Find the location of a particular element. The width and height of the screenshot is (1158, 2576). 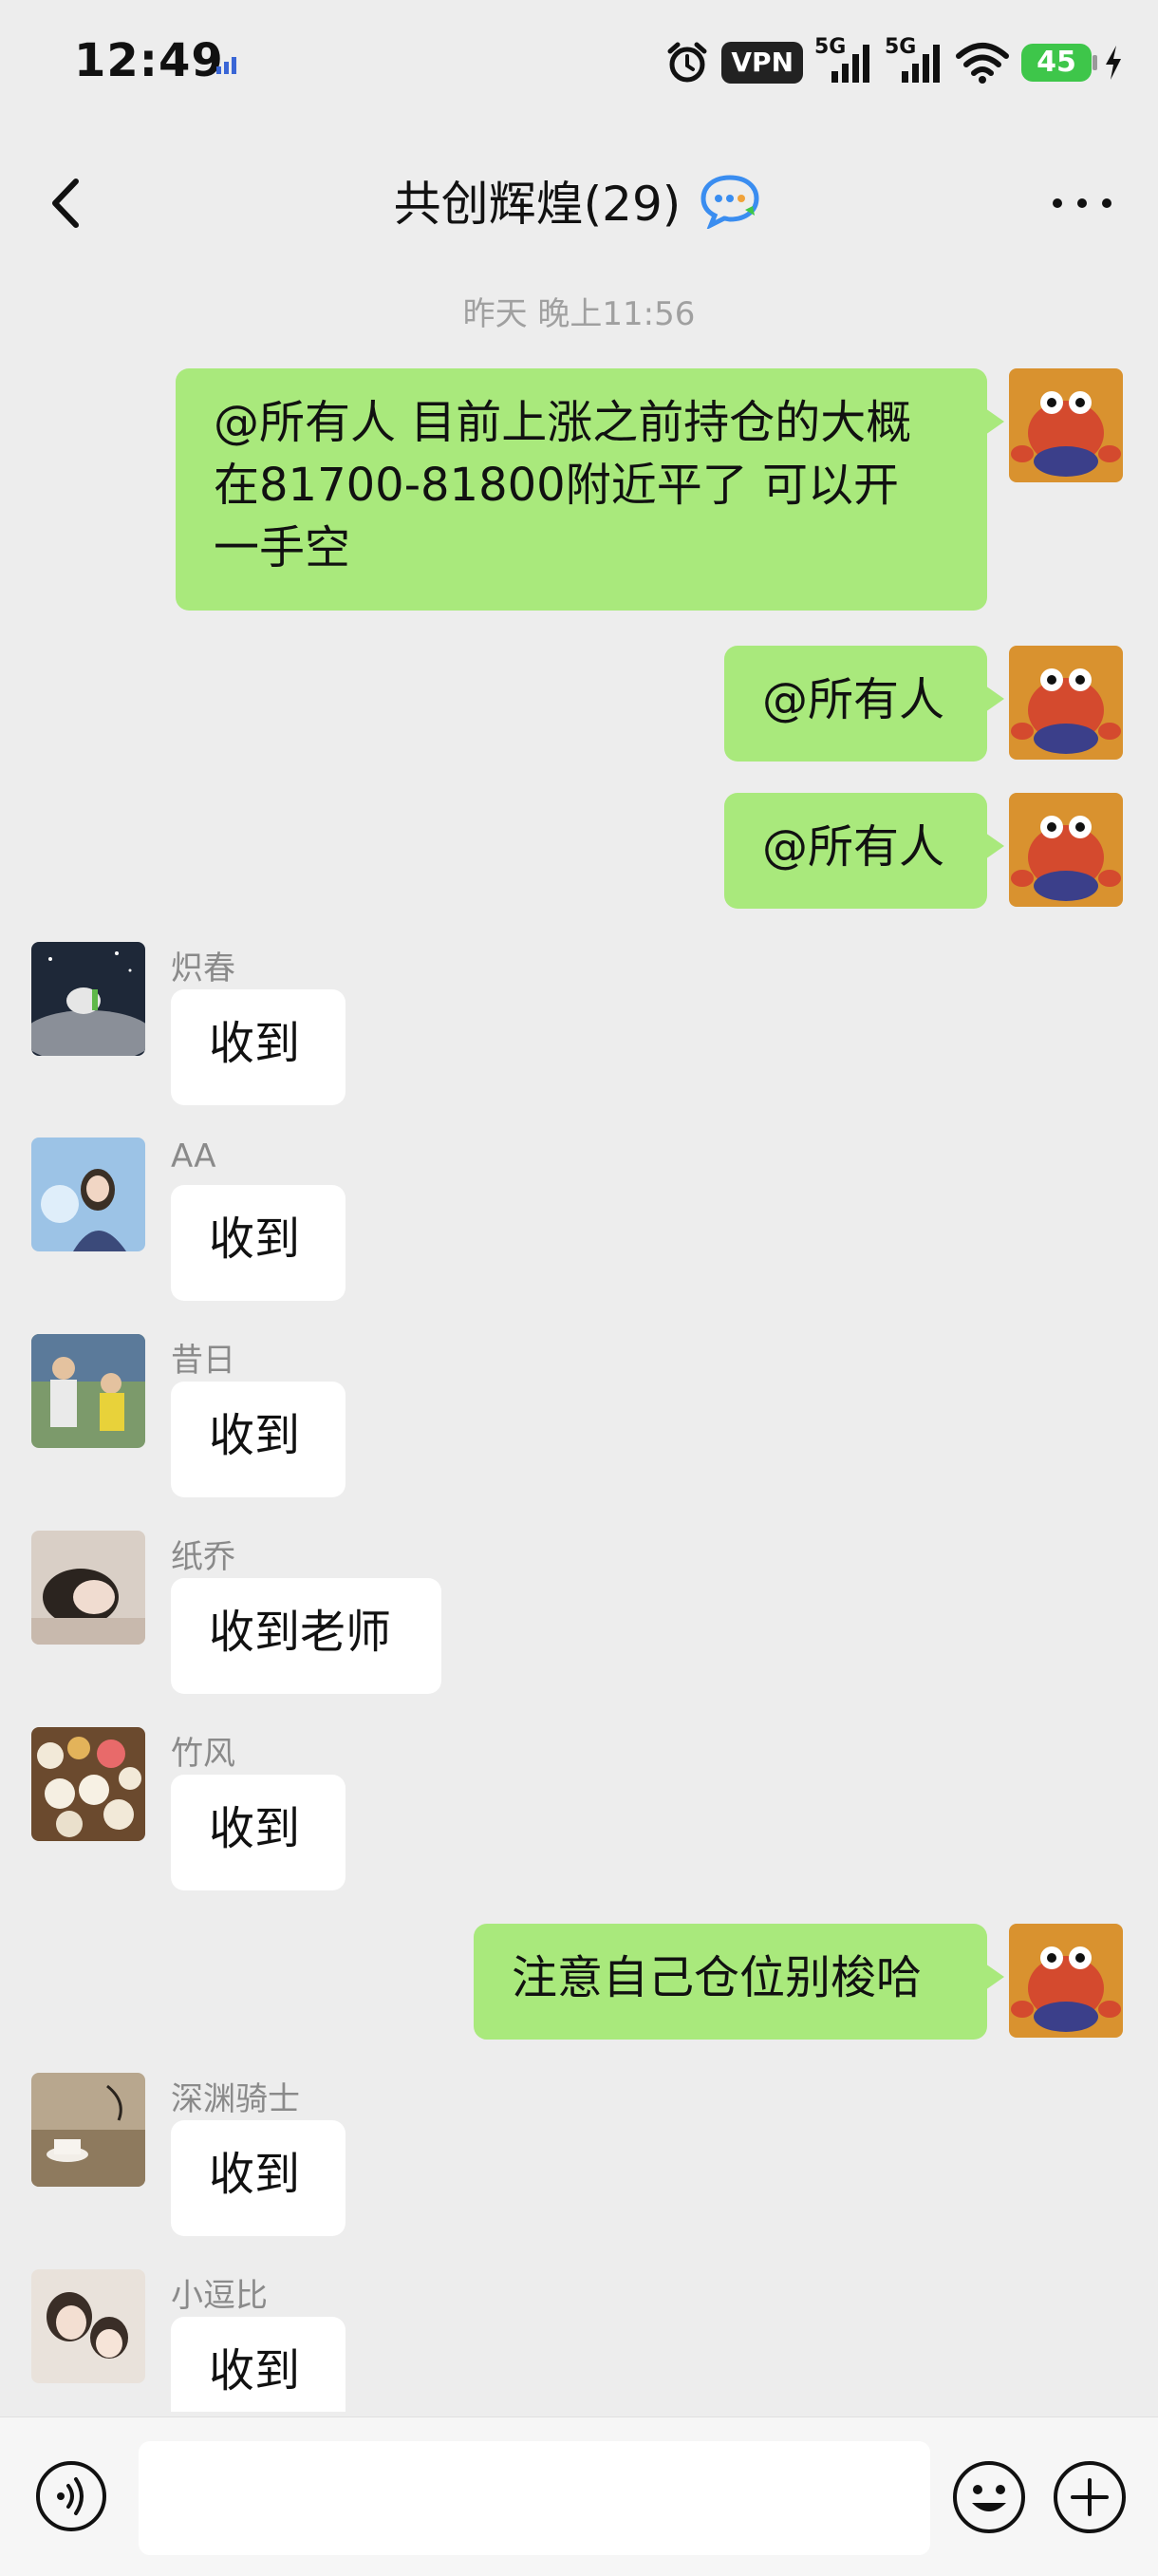

chat-title-wrap: 共创辉煌(29) is located at coordinates (579, 200).